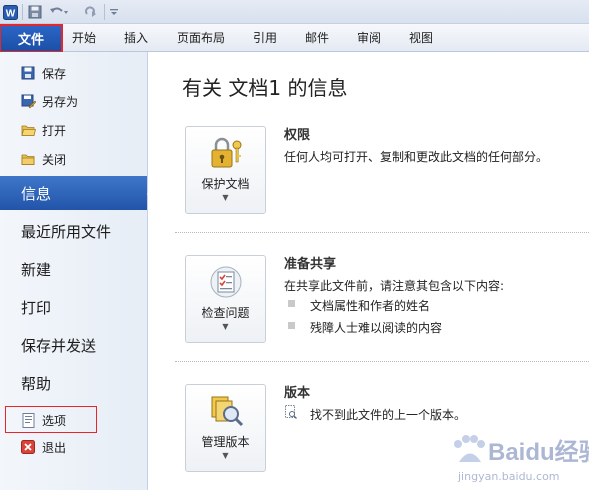 The image size is (589, 490). I want to click on command-exit: 退出, so click(73, 447).